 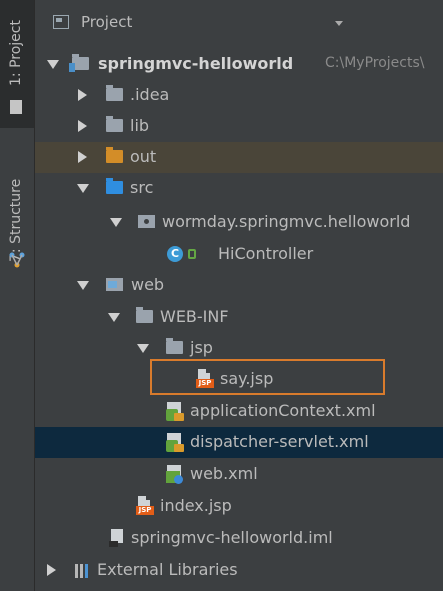 I want to click on tool-window-strip: 1: Project 7: Structure, so click(x=17, y=295).